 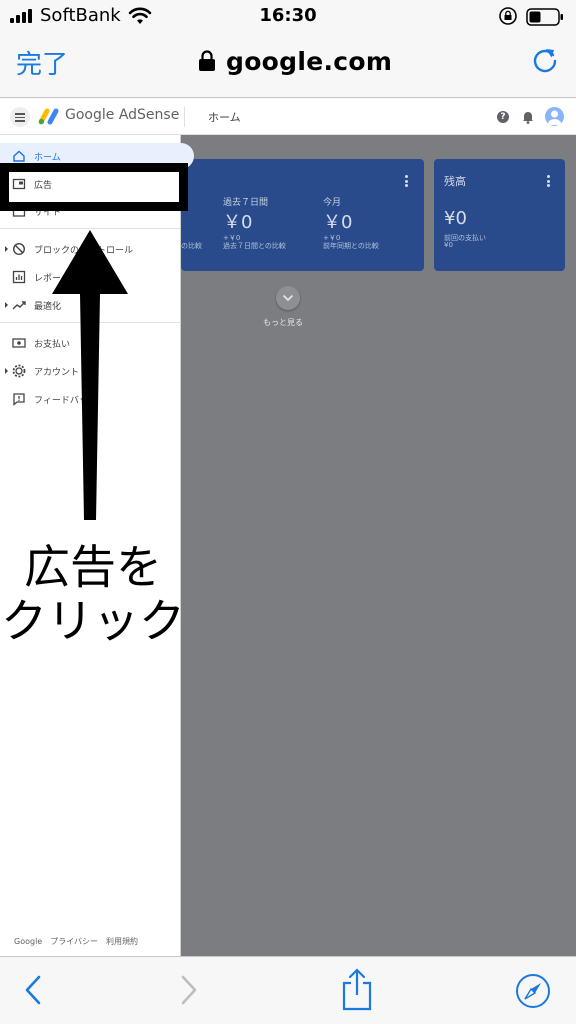 I want to click on adsense-logo-text: Google AdSense, so click(x=122, y=115).